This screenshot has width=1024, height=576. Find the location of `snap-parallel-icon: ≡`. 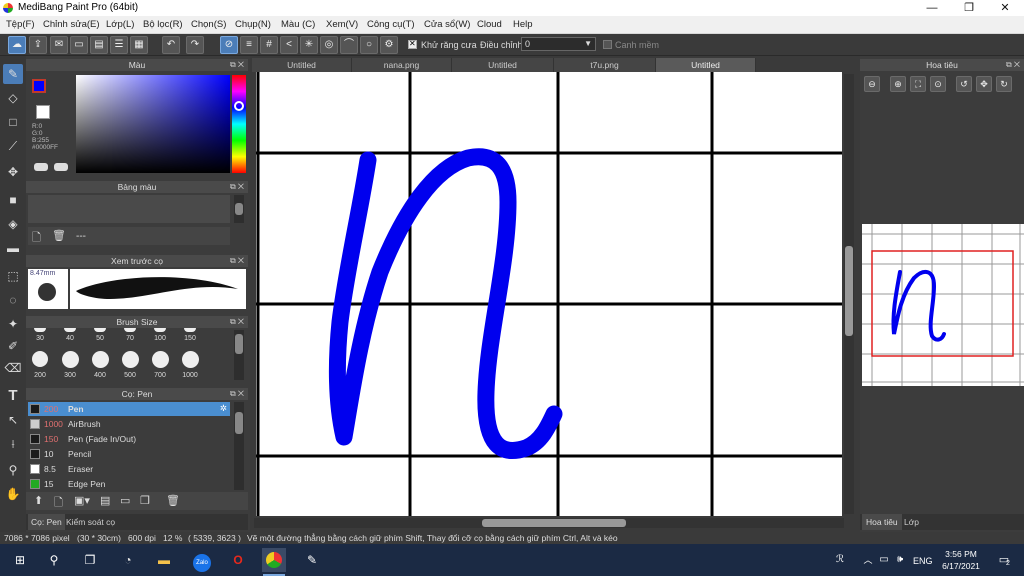

snap-parallel-icon: ≡ is located at coordinates (249, 45).